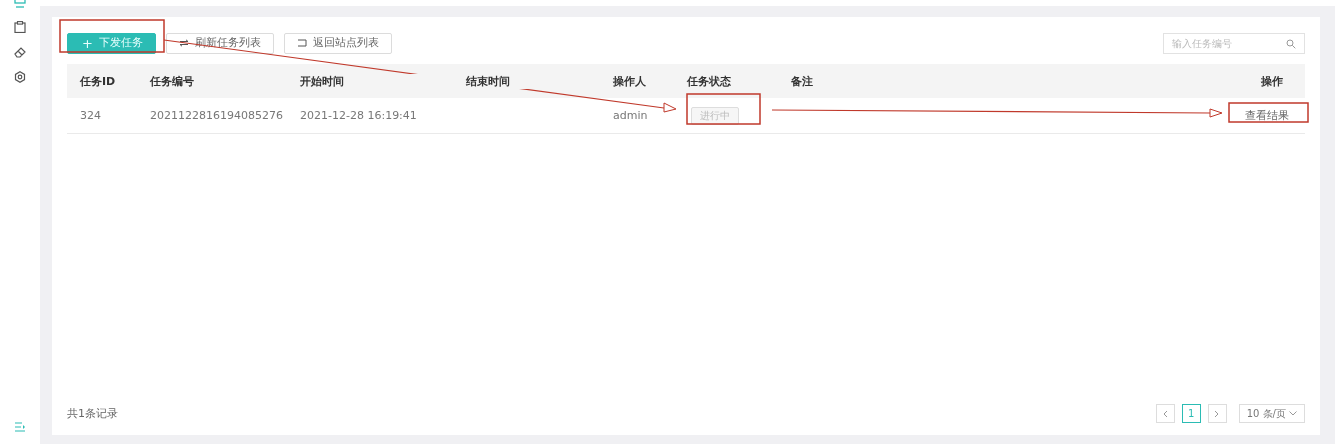  I want to click on column-header: 开始时间, so click(383, 81).